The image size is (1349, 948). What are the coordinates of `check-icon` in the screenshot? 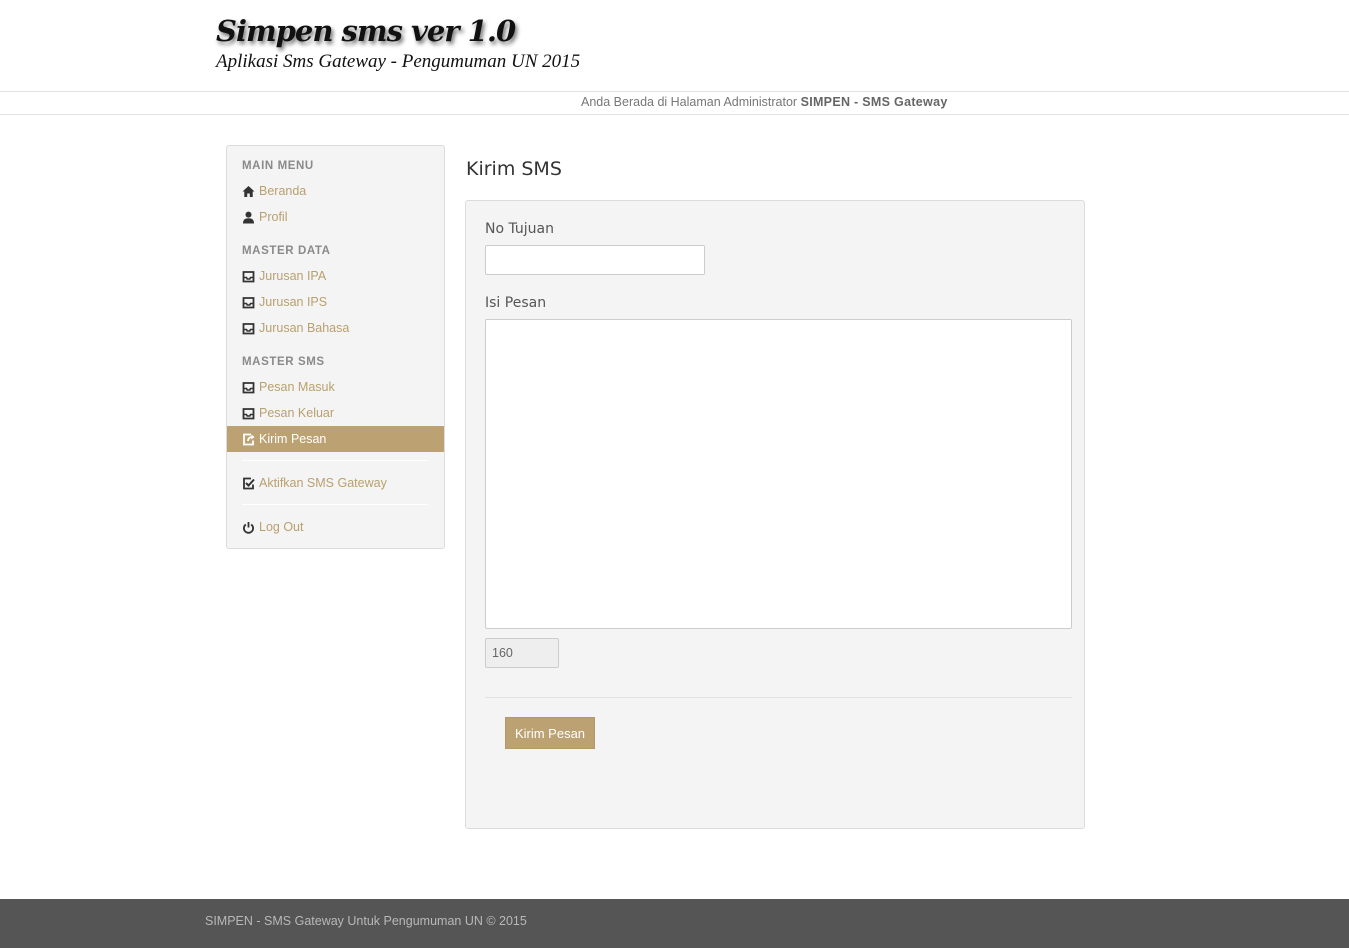 It's located at (248, 483).